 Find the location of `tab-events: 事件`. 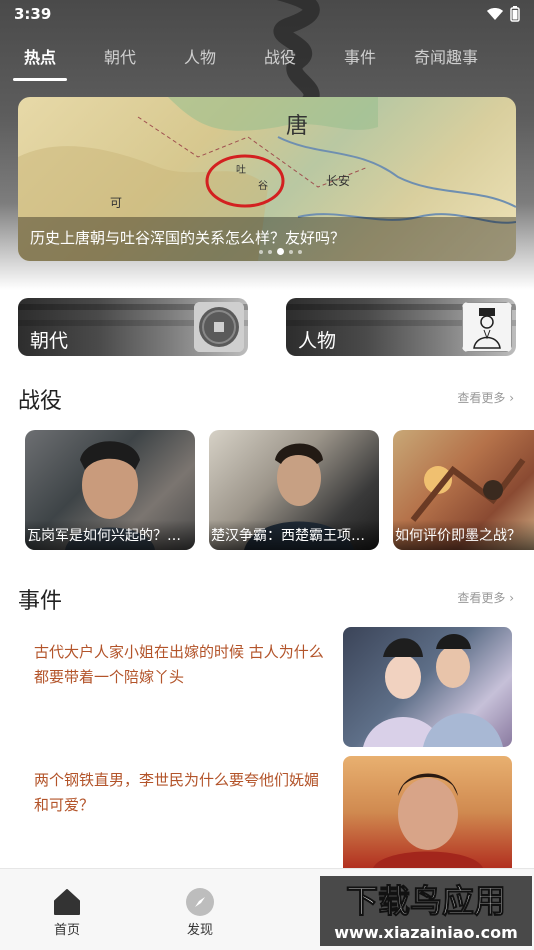

tab-events: 事件 is located at coordinates (360, 56).